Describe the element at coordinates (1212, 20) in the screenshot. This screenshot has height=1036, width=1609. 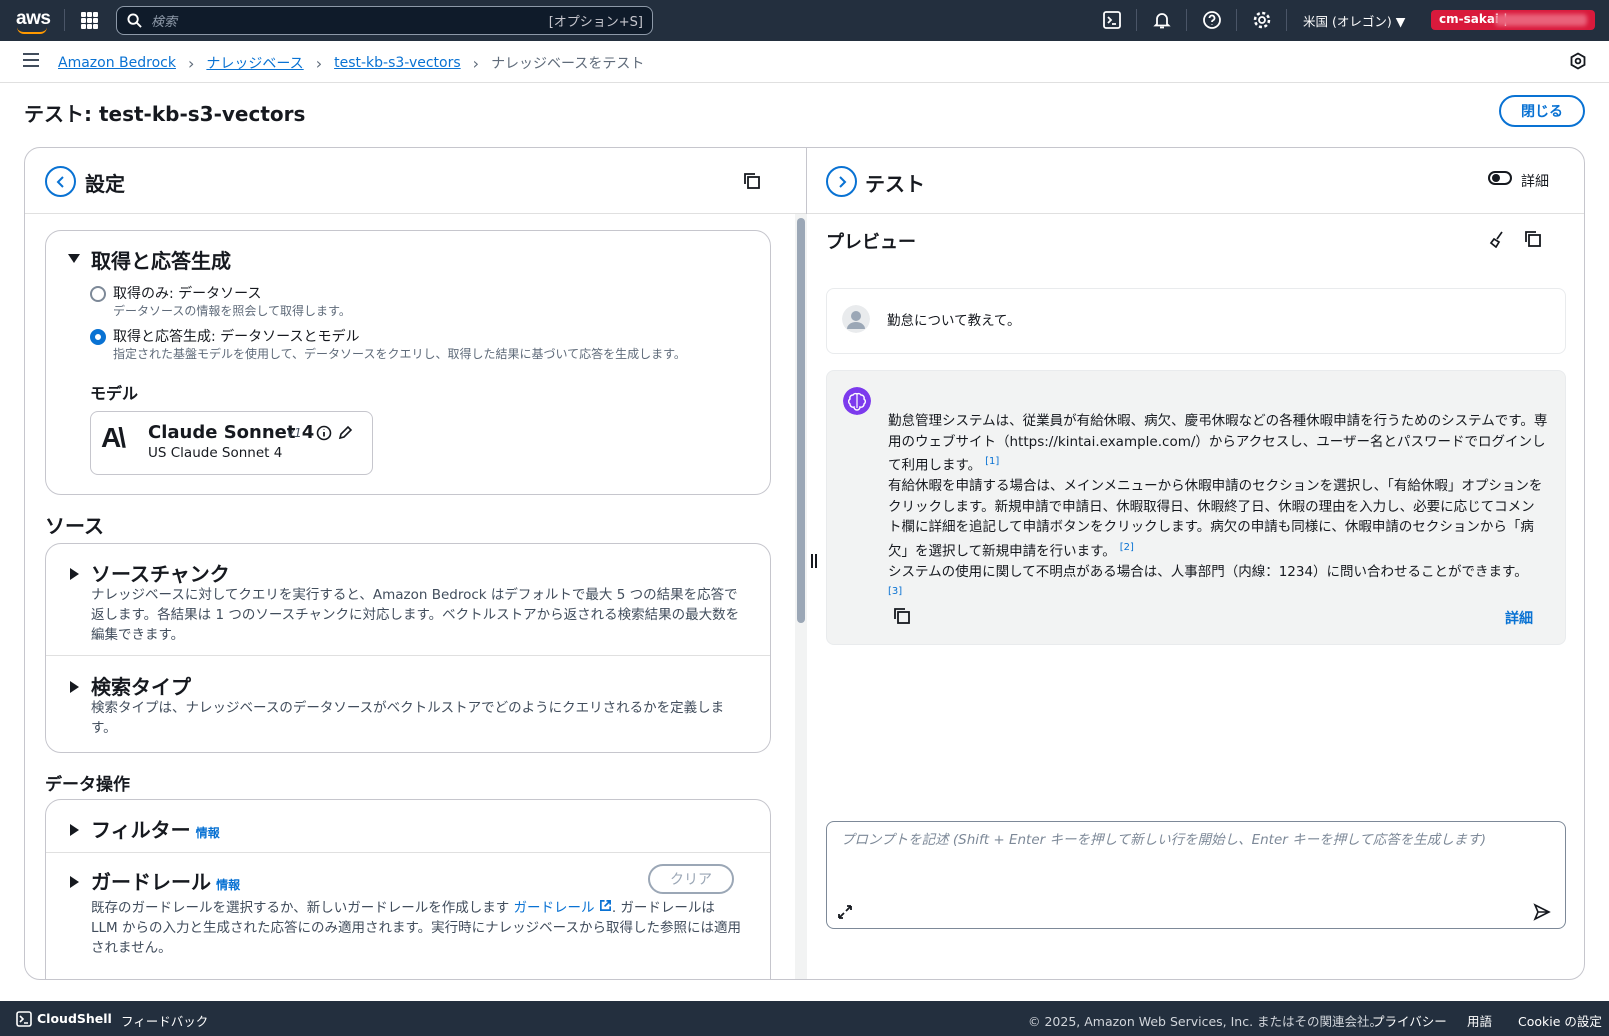
I see `help-icon` at that location.